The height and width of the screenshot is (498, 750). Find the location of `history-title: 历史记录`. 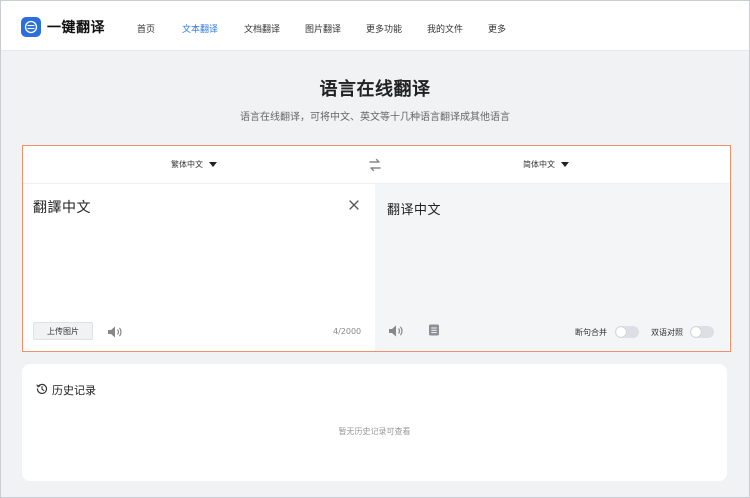

history-title: 历史记录 is located at coordinates (74, 390).